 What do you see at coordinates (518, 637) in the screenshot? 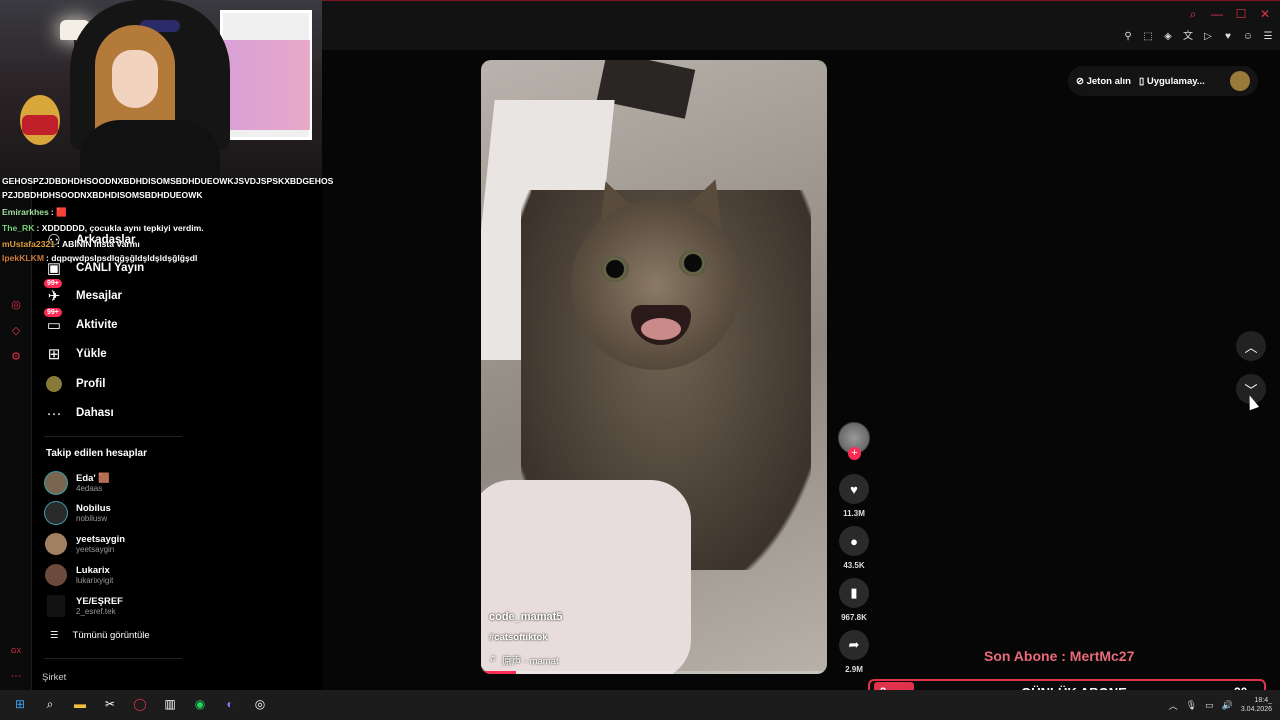
I see `video-hashtag: #catsoftiktok` at bounding box center [518, 637].